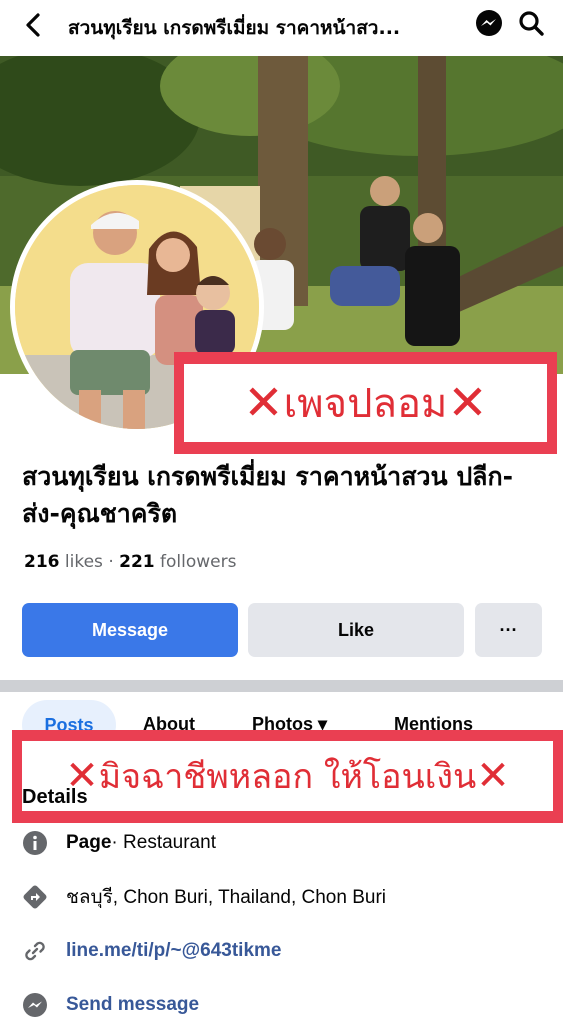  I want to click on fake-page-text: เพจปลอม, so click(365, 404).